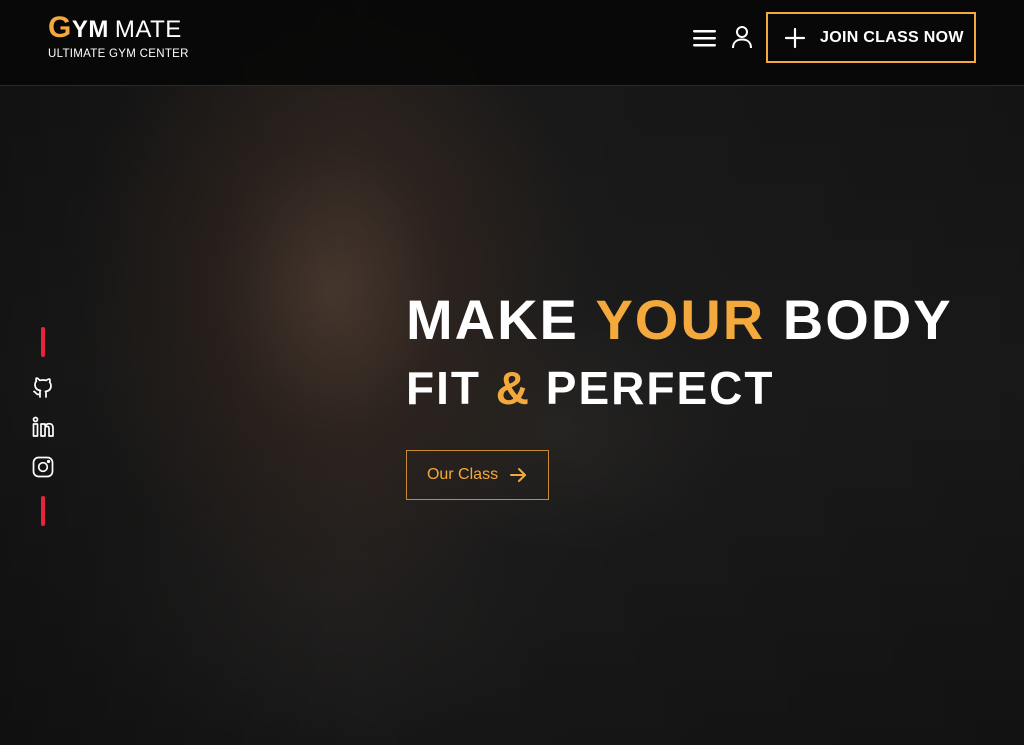  I want to click on logo: GYM MATE ULTIMATE GYM CENTER, so click(118, 36).